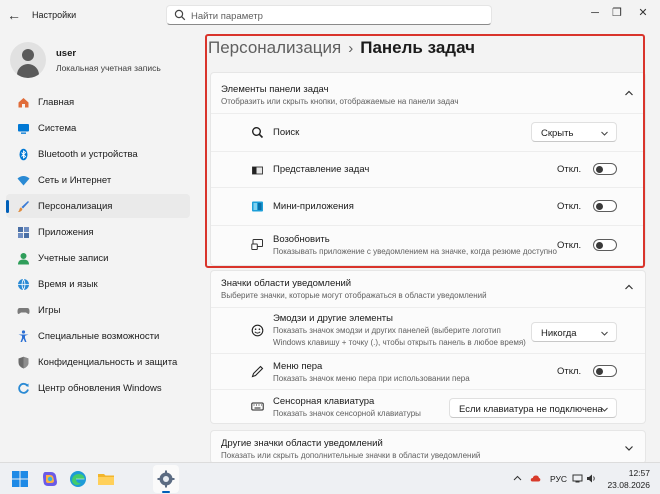 Image resolution: width=660 pixels, height=494 pixels. What do you see at coordinates (617, 13) in the screenshot?
I see `maximize-button: ❐` at bounding box center [617, 13].